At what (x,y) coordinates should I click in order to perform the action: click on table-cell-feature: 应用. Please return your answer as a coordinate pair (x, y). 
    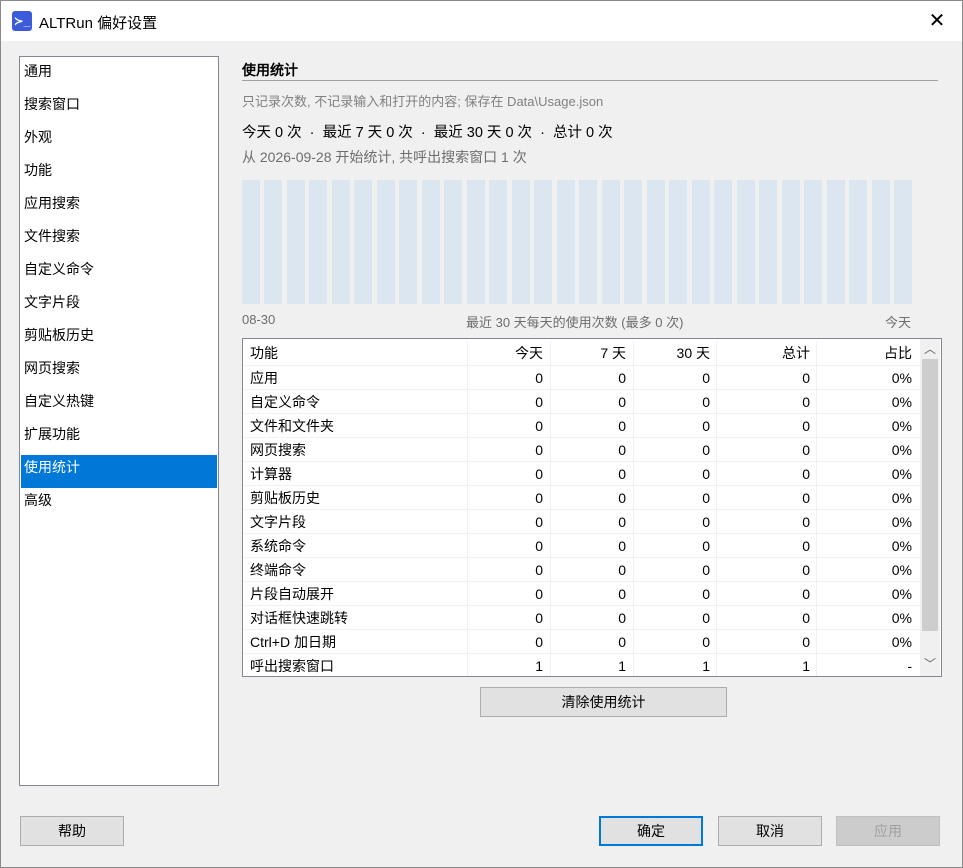
    Looking at the image, I should click on (264, 378).